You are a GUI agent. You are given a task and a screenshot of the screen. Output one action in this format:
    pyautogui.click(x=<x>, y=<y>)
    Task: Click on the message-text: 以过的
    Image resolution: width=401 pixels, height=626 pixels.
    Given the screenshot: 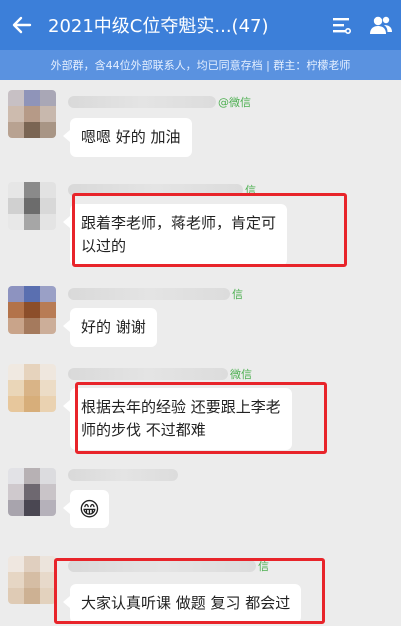 What is the action you would take?
    pyautogui.click(x=104, y=246)
    